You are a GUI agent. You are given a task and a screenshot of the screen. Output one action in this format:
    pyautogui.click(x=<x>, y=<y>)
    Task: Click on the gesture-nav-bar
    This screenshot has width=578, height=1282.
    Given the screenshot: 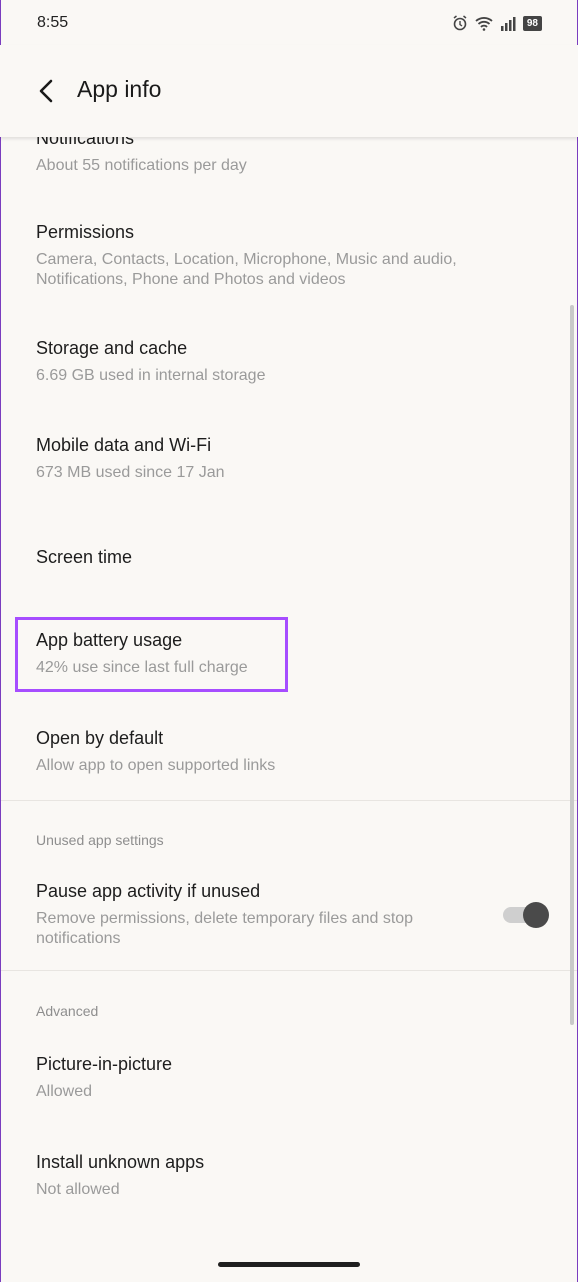 What is the action you would take?
    pyautogui.click(x=289, y=1264)
    